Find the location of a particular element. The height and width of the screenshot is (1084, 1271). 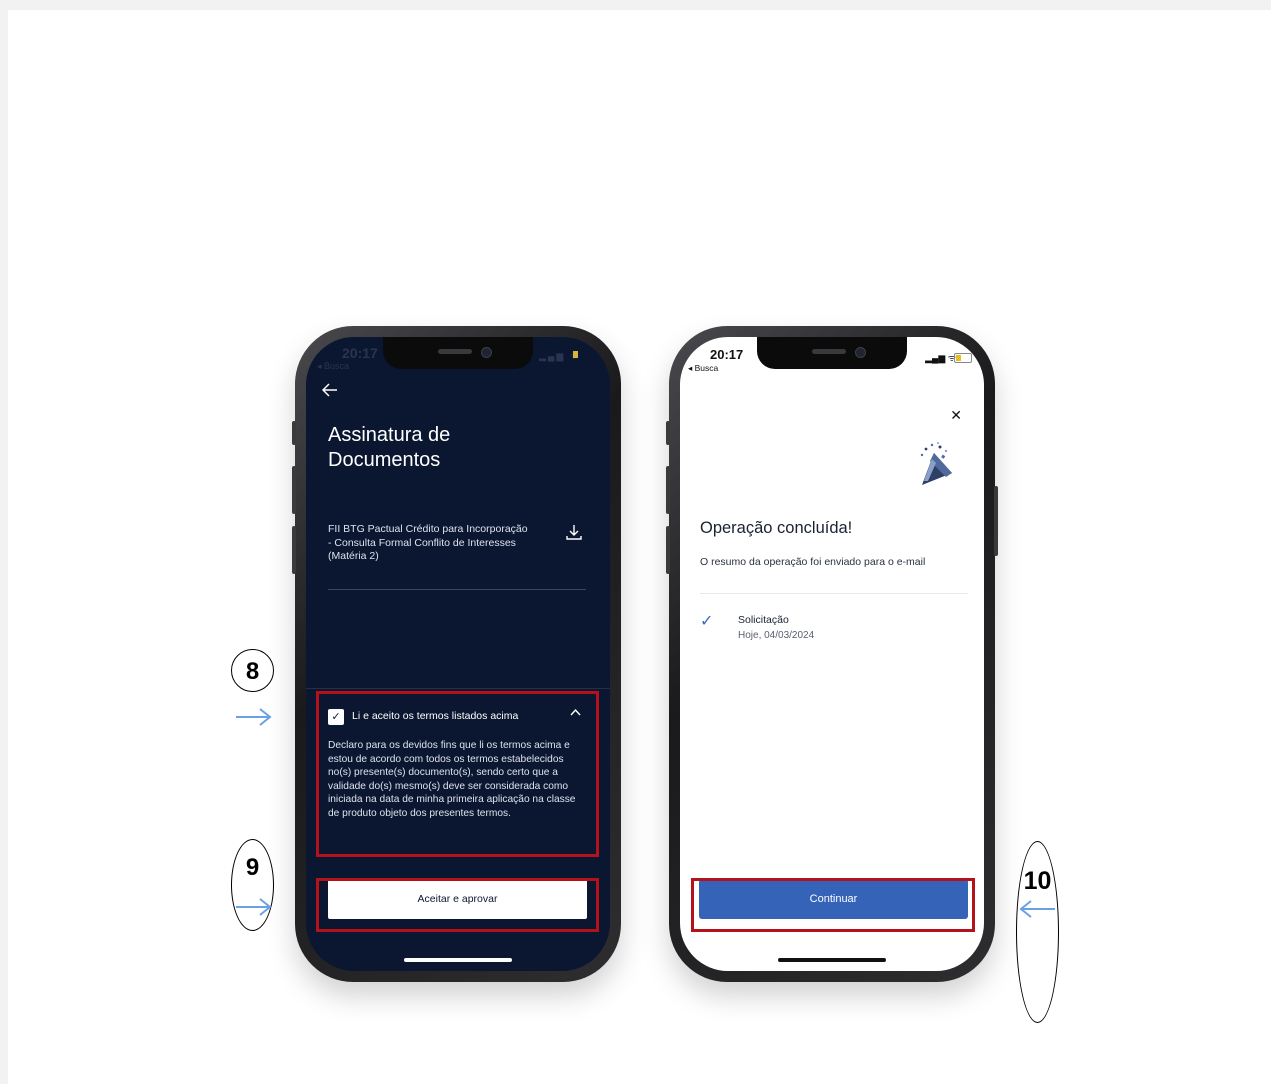

power-button is located at coordinates (996, 521).